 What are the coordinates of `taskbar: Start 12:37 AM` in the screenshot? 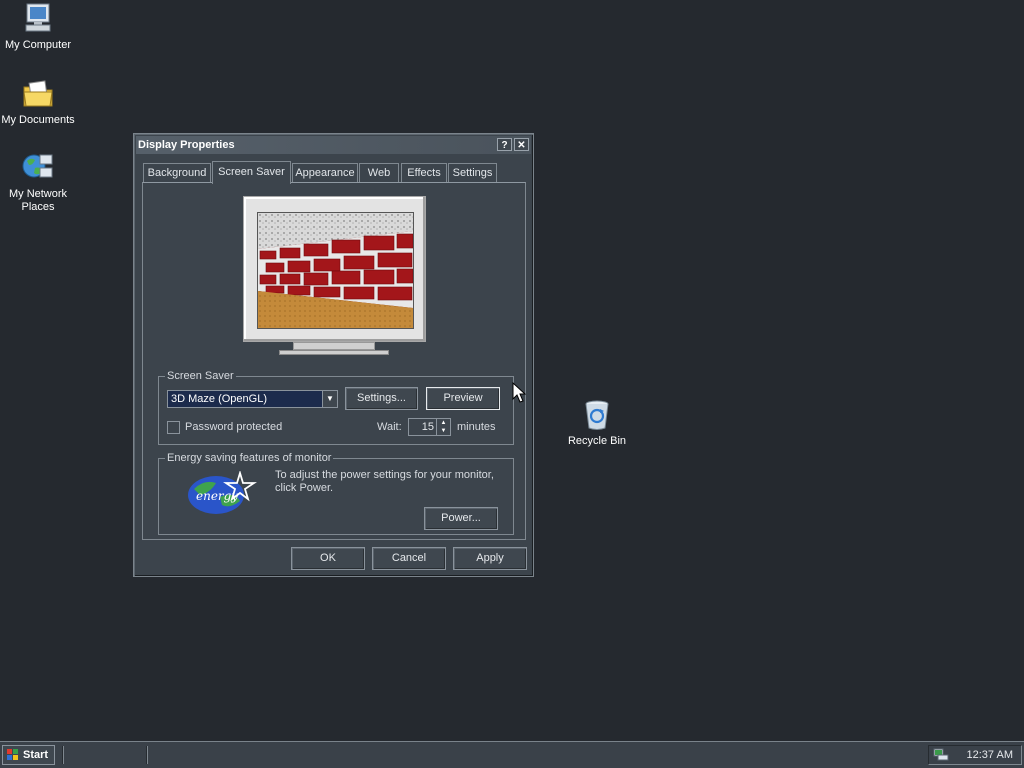 It's located at (512, 754).